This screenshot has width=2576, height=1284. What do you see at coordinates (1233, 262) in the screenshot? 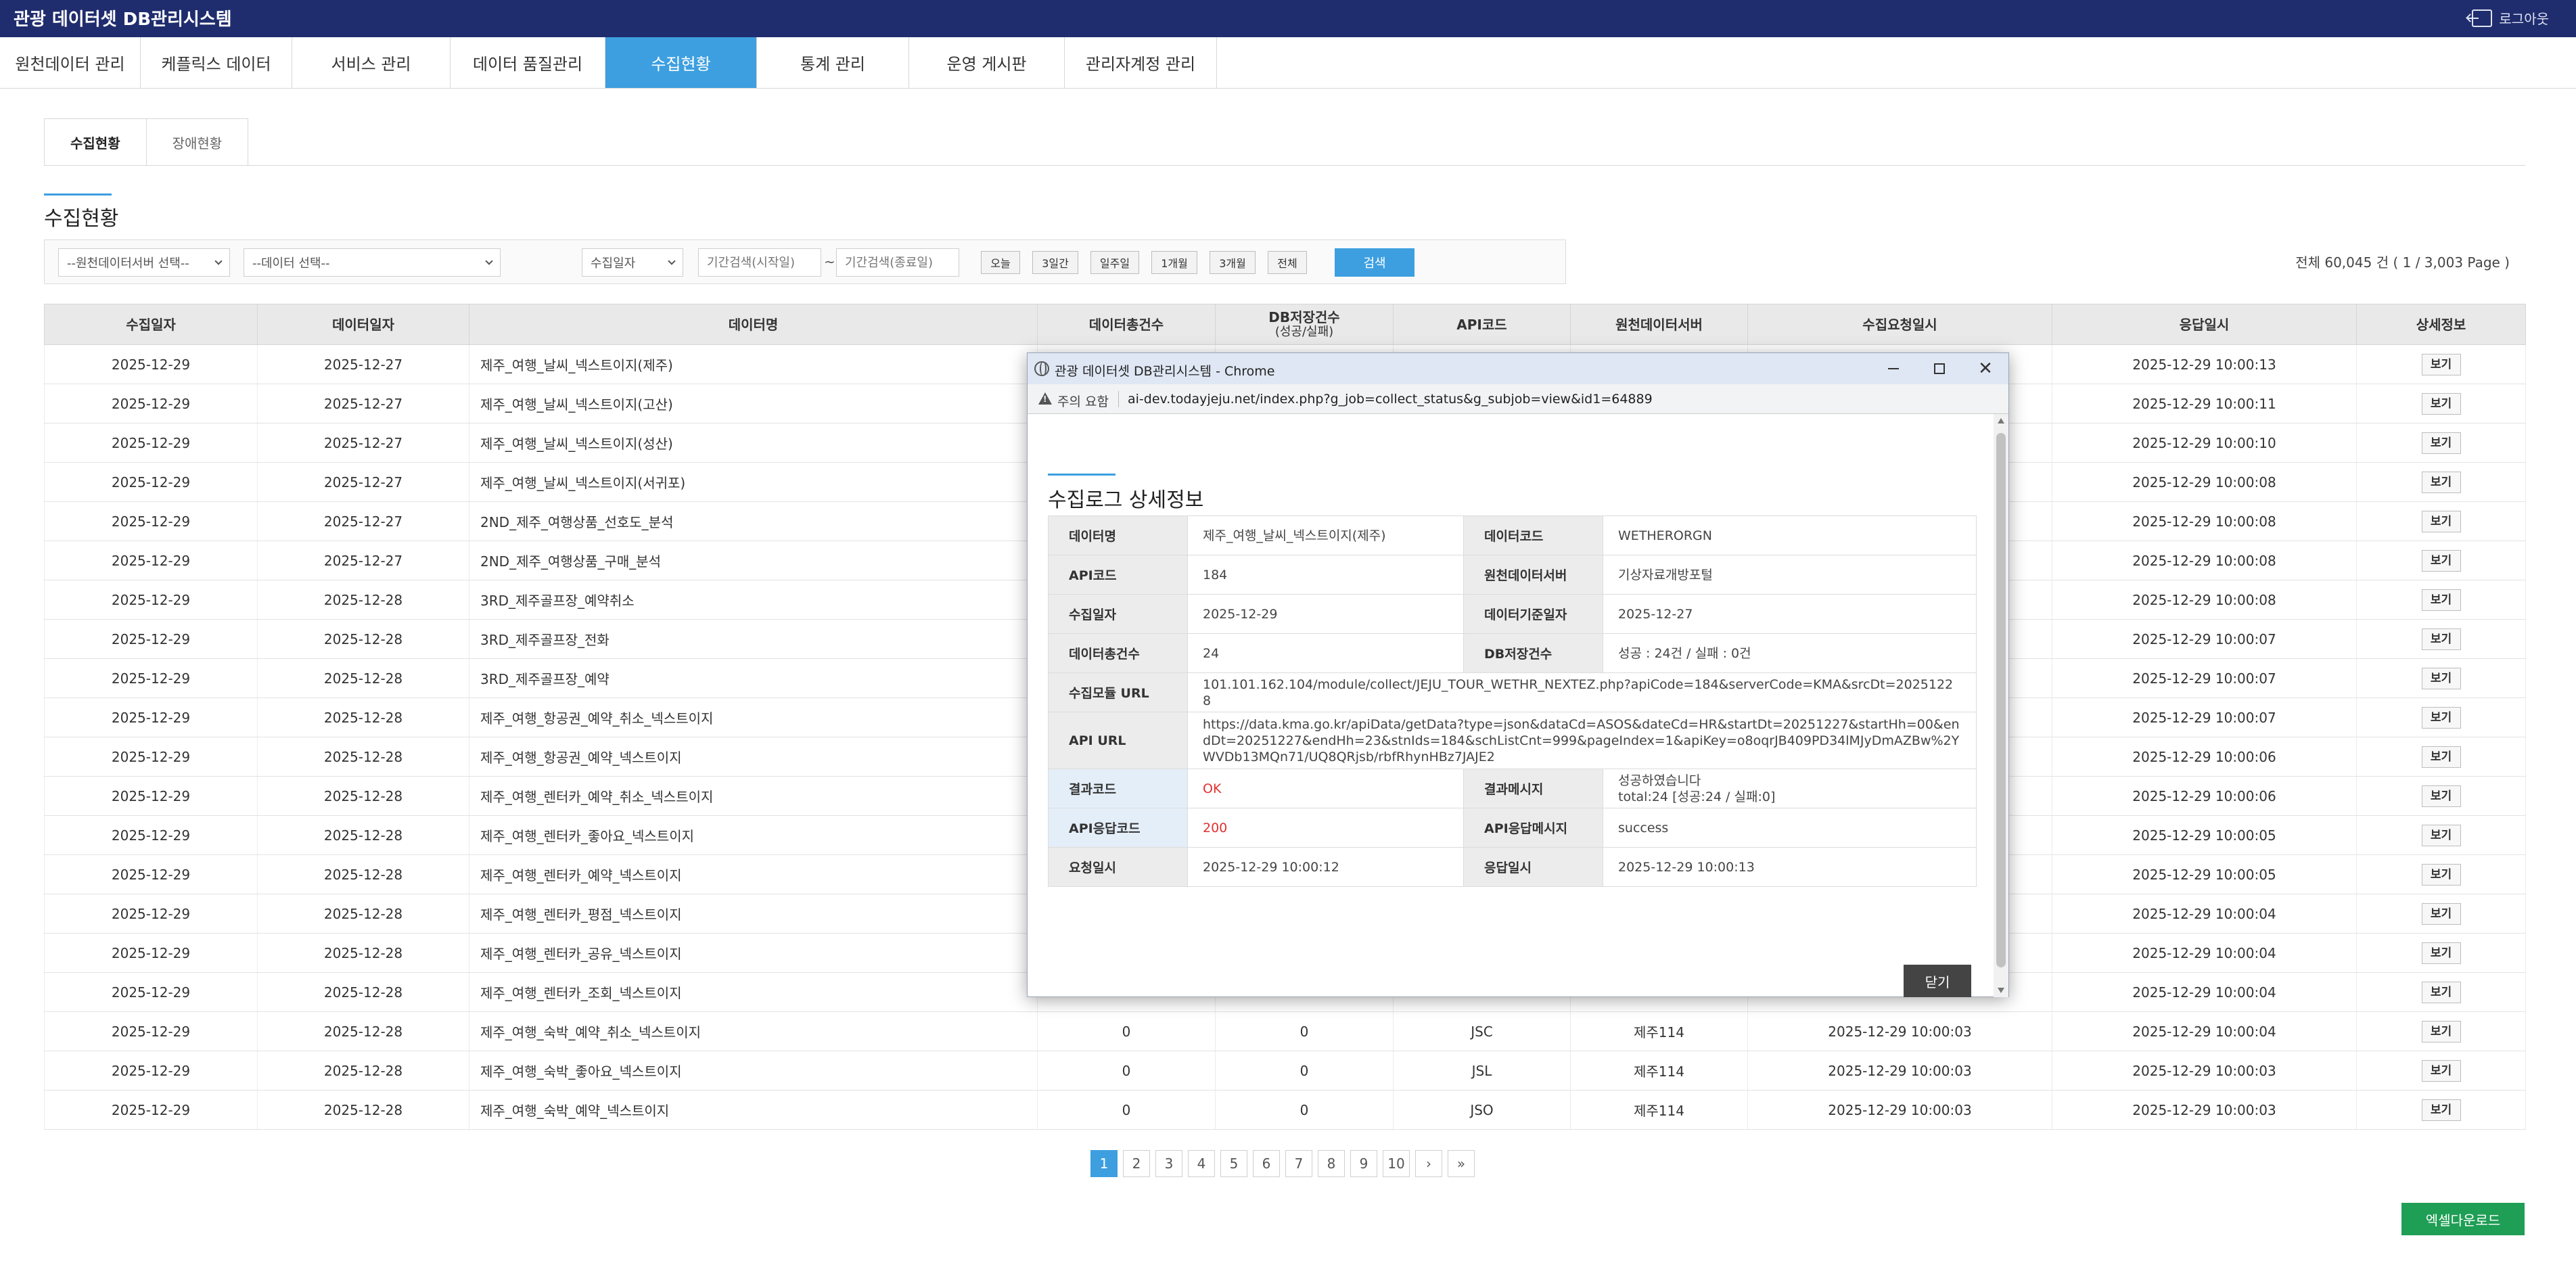
I see `quick-3month-button: 3개월` at bounding box center [1233, 262].